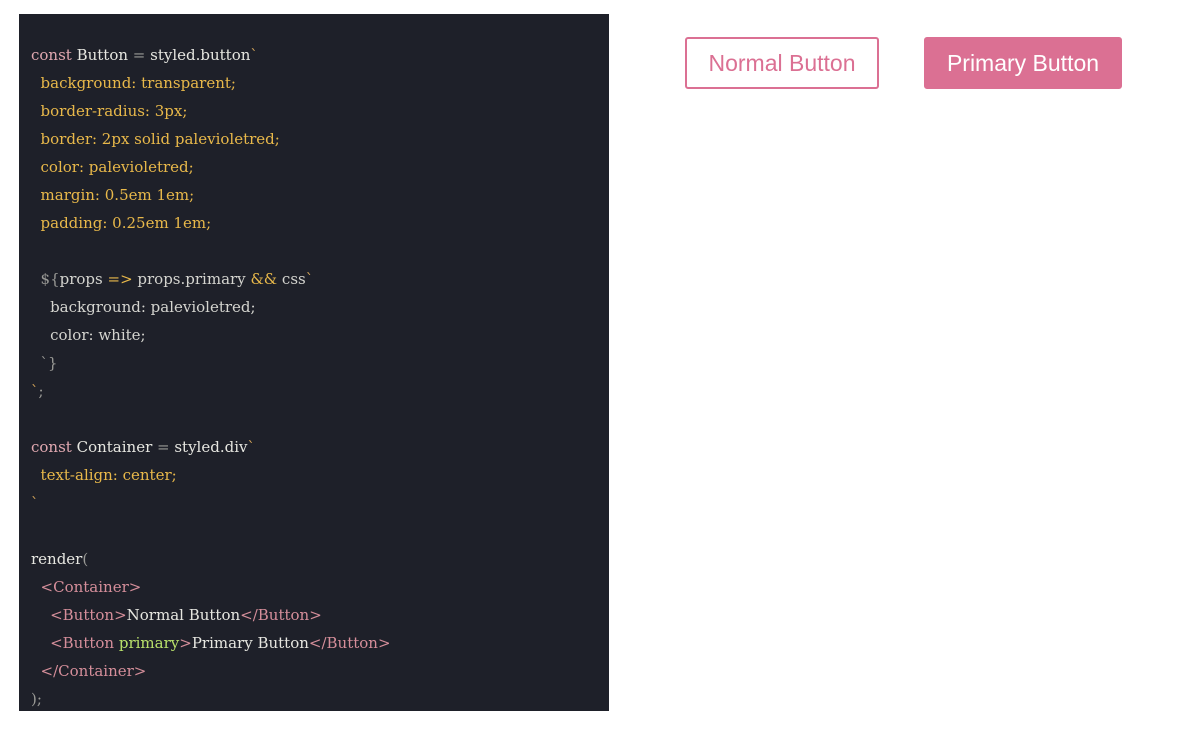 The width and height of the screenshot is (1194, 730). Describe the element at coordinates (79, 615) in the screenshot. I see `code-token: <Button>` at that location.